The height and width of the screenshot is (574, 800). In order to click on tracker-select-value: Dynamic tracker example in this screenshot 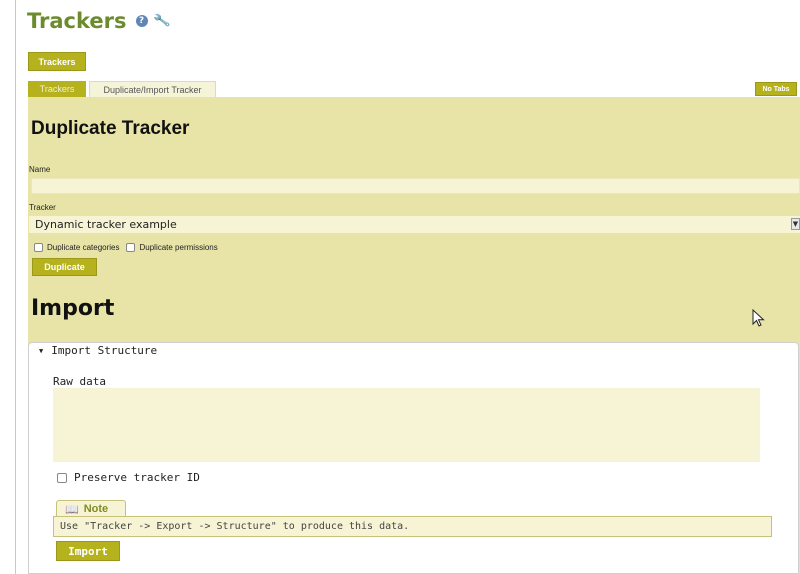, I will do `click(106, 224)`.